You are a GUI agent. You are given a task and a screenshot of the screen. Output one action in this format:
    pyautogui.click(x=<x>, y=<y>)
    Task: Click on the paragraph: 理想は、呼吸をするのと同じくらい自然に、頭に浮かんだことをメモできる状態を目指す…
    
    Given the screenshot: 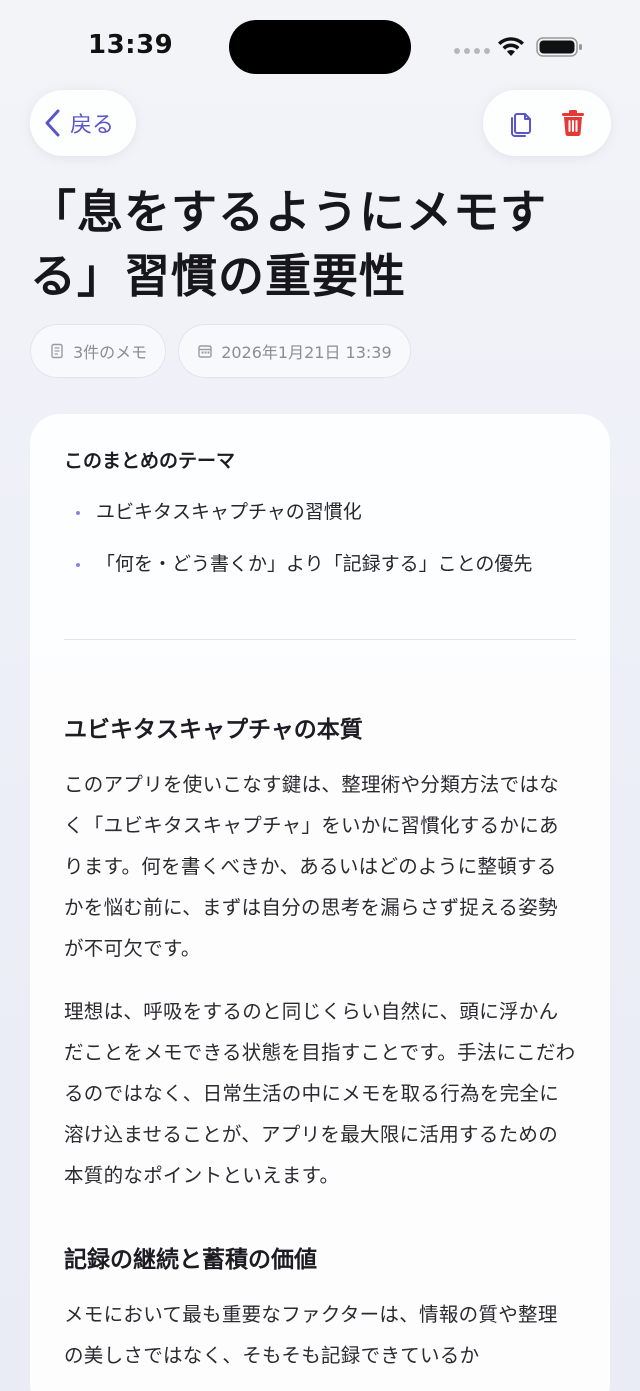 What is the action you would take?
    pyautogui.click(x=320, y=1093)
    